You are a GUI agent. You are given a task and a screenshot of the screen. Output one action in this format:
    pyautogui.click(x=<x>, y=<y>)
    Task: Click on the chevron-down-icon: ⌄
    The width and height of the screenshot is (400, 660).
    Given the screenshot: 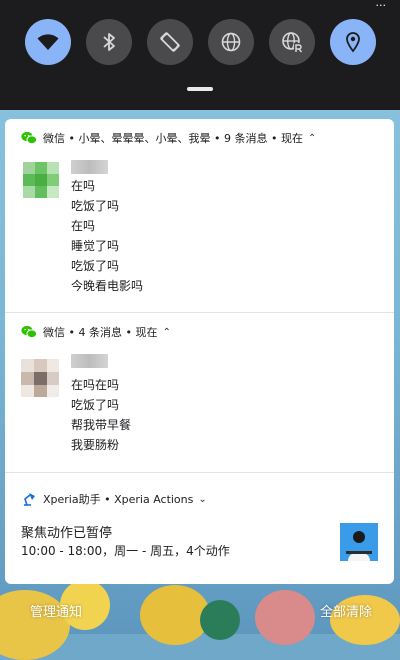 What is the action you would take?
    pyautogui.click(x=202, y=499)
    